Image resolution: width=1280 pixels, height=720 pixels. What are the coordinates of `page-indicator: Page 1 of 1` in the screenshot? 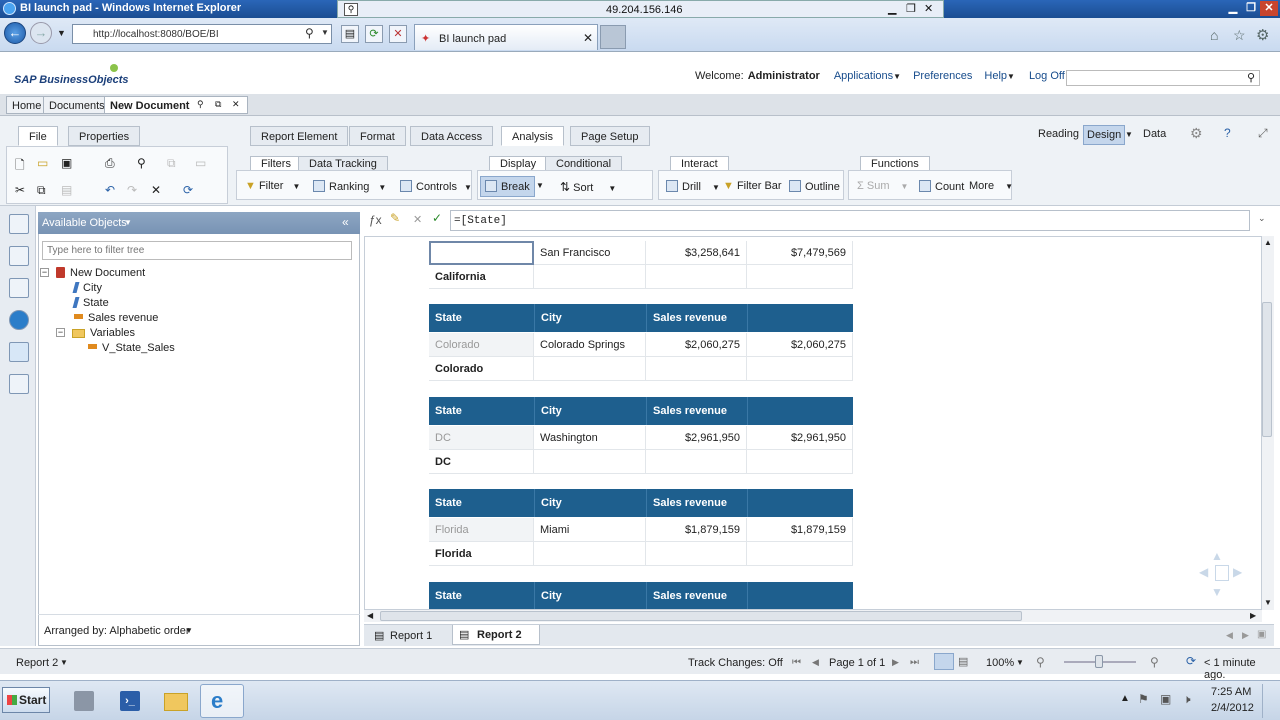 It's located at (857, 663).